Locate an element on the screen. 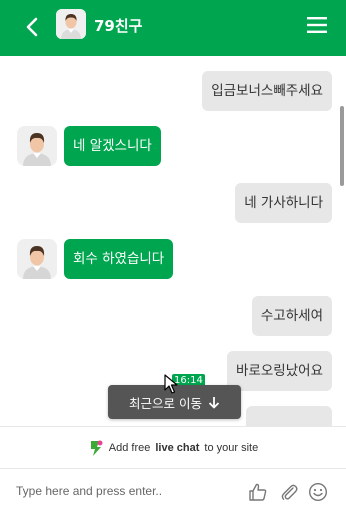  promo-suffix: to your site is located at coordinates (231, 448).